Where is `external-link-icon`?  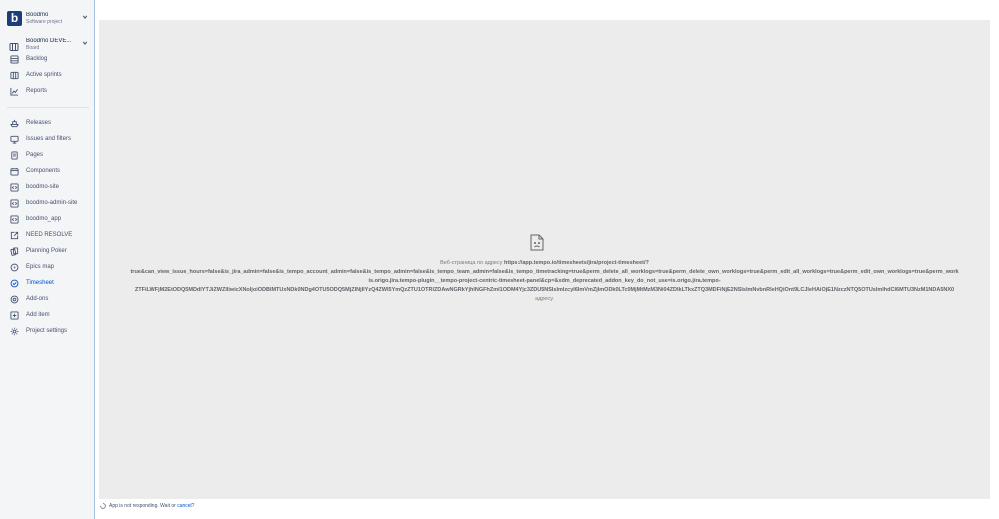 external-link-icon is located at coordinates (14, 235).